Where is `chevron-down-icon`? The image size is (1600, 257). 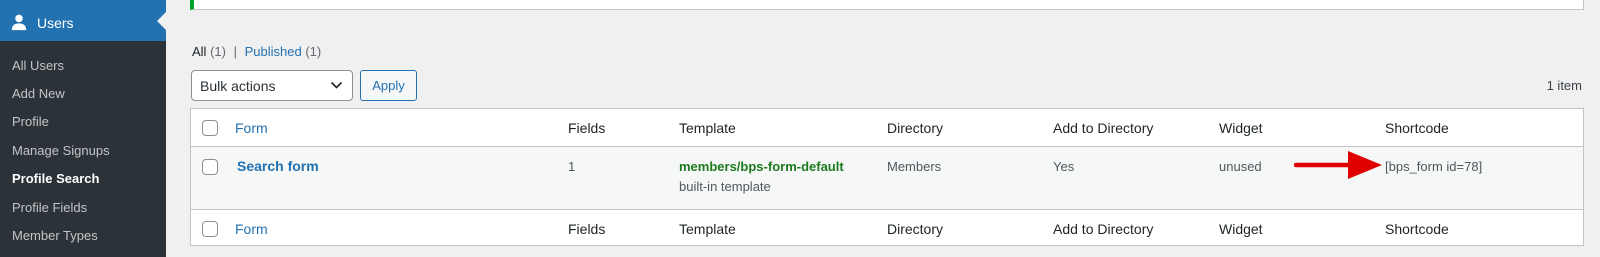
chevron-down-icon is located at coordinates (336, 85).